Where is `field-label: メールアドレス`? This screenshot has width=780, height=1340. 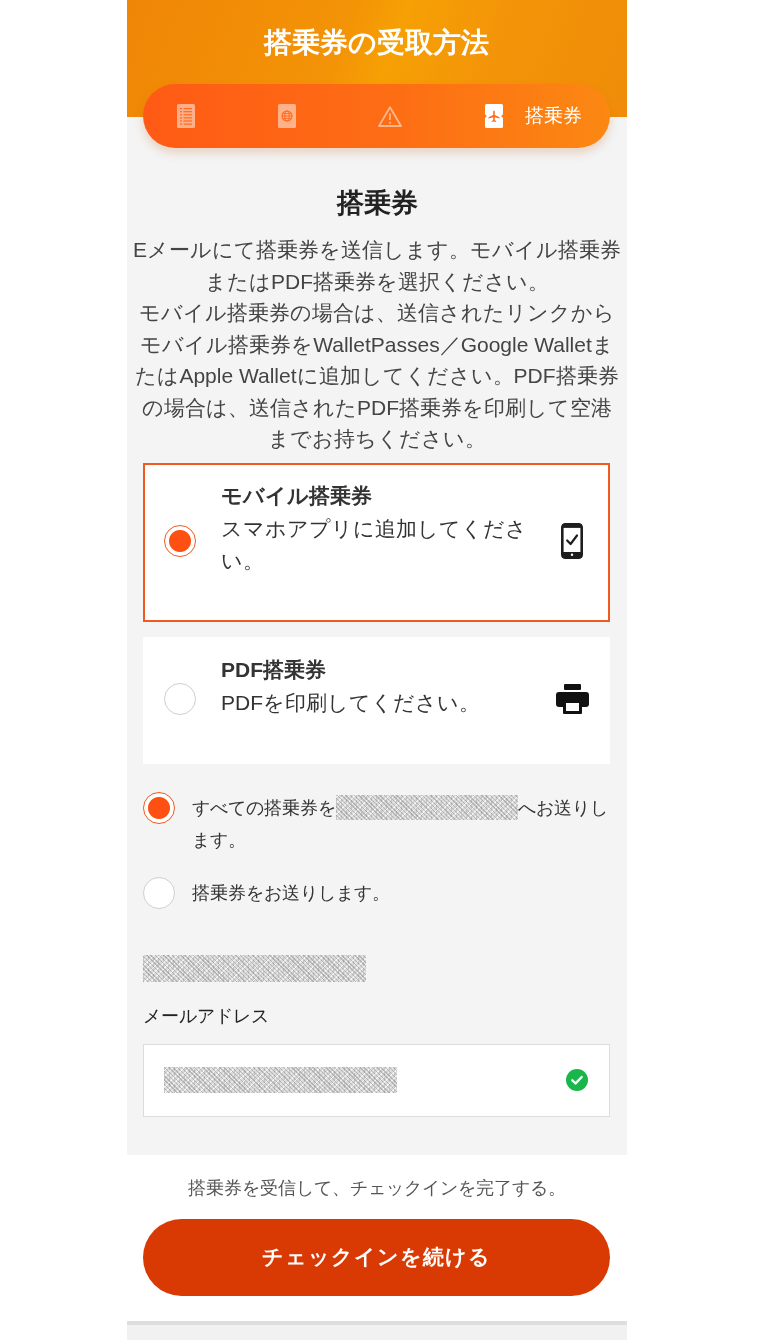 field-label: メールアドレス is located at coordinates (206, 1016).